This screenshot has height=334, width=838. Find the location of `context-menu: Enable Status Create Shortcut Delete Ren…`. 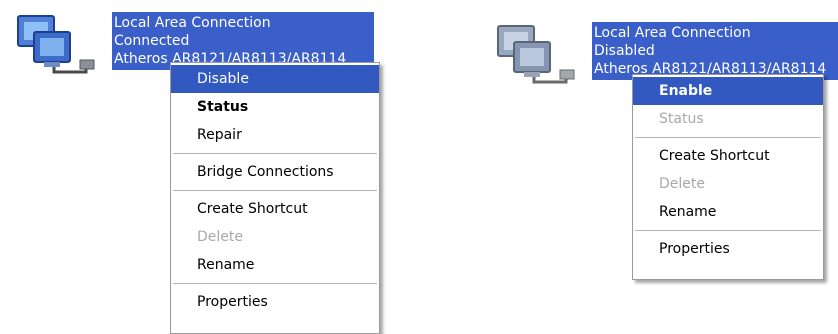

context-menu: Enable Status Create Shortcut Delete Ren… is located at coordinates (728, 177).